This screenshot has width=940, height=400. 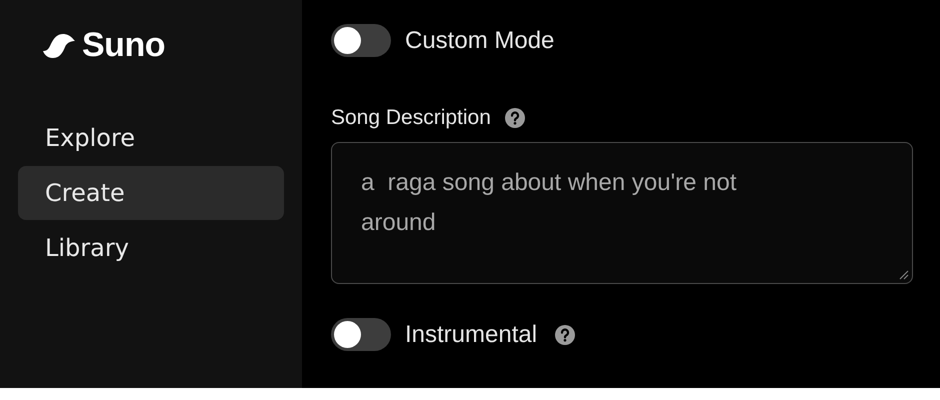 I want to click on logo-text: Suno, so click(x=123, y=45).